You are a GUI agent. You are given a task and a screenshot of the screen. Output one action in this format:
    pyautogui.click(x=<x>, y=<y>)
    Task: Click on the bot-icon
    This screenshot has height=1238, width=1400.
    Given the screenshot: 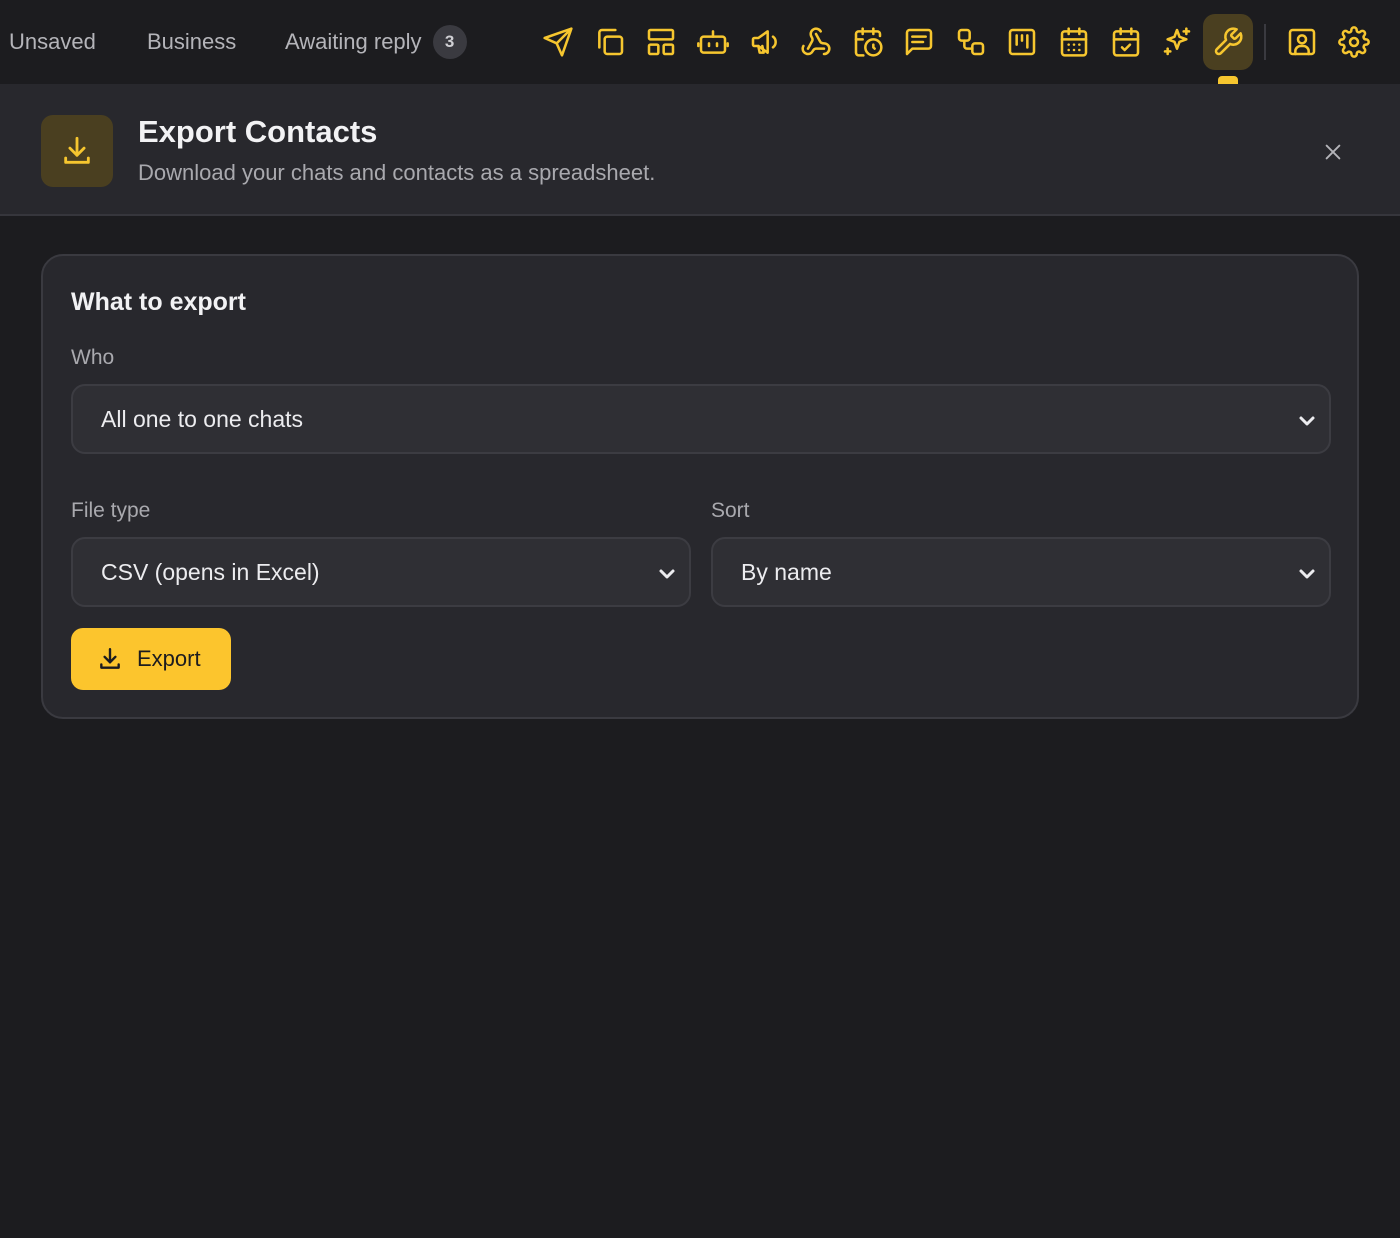 What is the action you would take?
    pyautogui.click(x=713, y=42)
    